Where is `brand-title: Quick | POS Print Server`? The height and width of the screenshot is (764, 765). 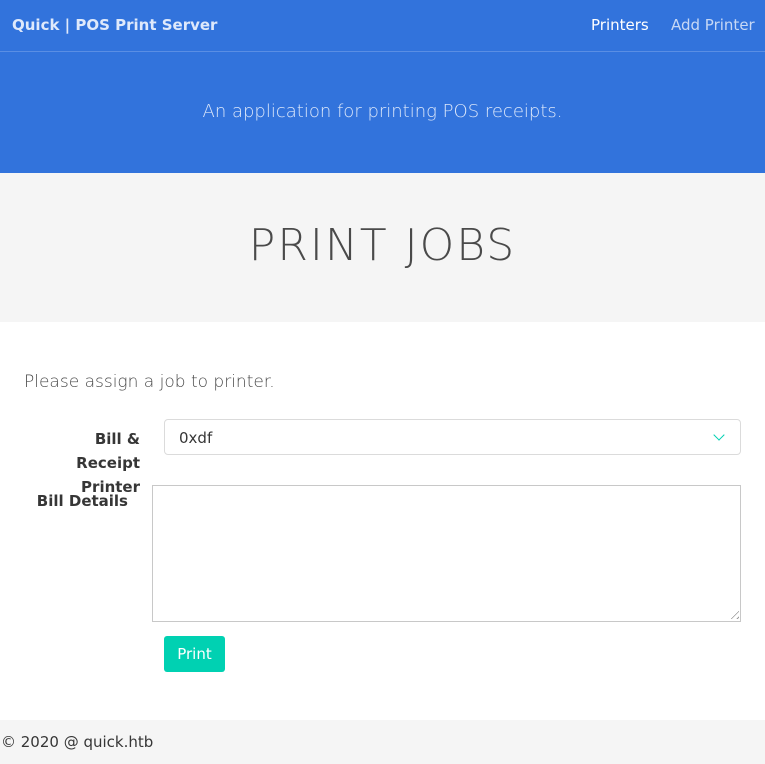
brand-title: Quick | POS Print Server is located at coordinates (114, 25).